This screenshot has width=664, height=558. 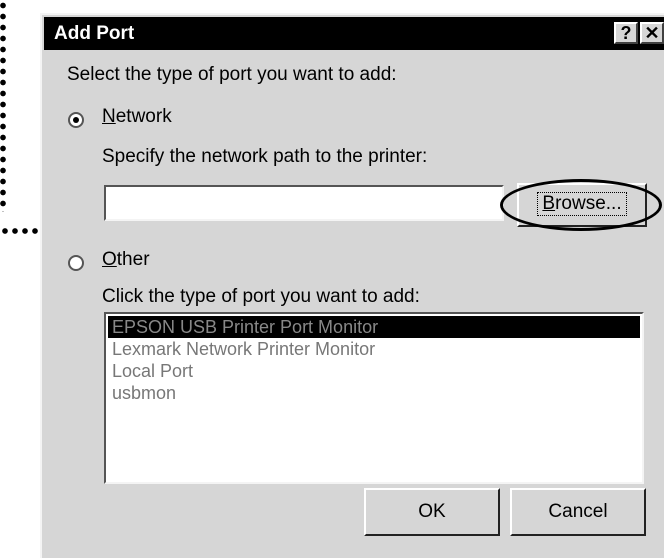 What do you see at coordinates (578, 512) in the screenshot?
I see `cancel-button: Cancel` at bounding box center [578, 512].